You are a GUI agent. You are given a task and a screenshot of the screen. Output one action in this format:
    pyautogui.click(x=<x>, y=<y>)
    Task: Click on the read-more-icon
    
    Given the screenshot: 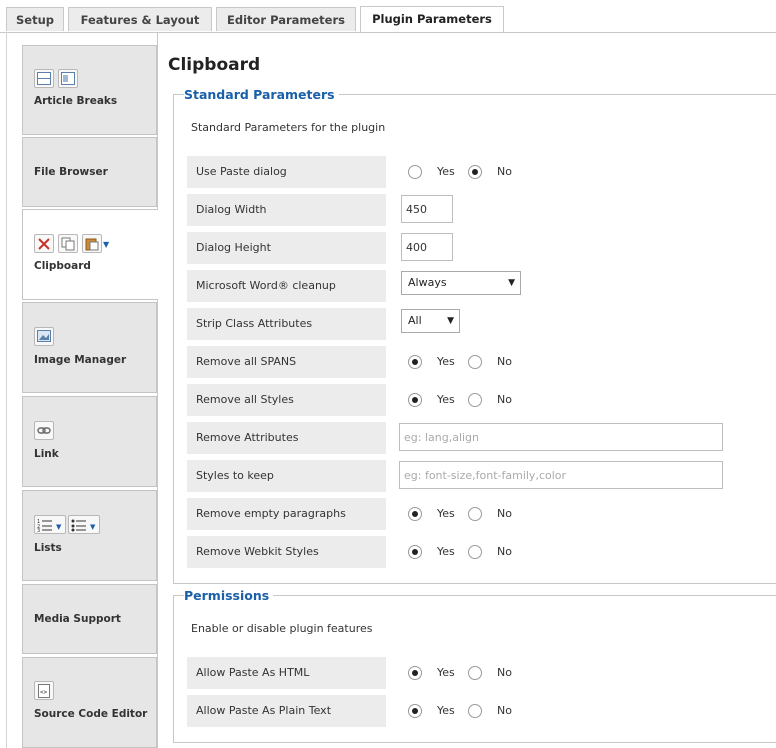 What is the action you would take?
    pyautogui.click(x=68, y=78)
    